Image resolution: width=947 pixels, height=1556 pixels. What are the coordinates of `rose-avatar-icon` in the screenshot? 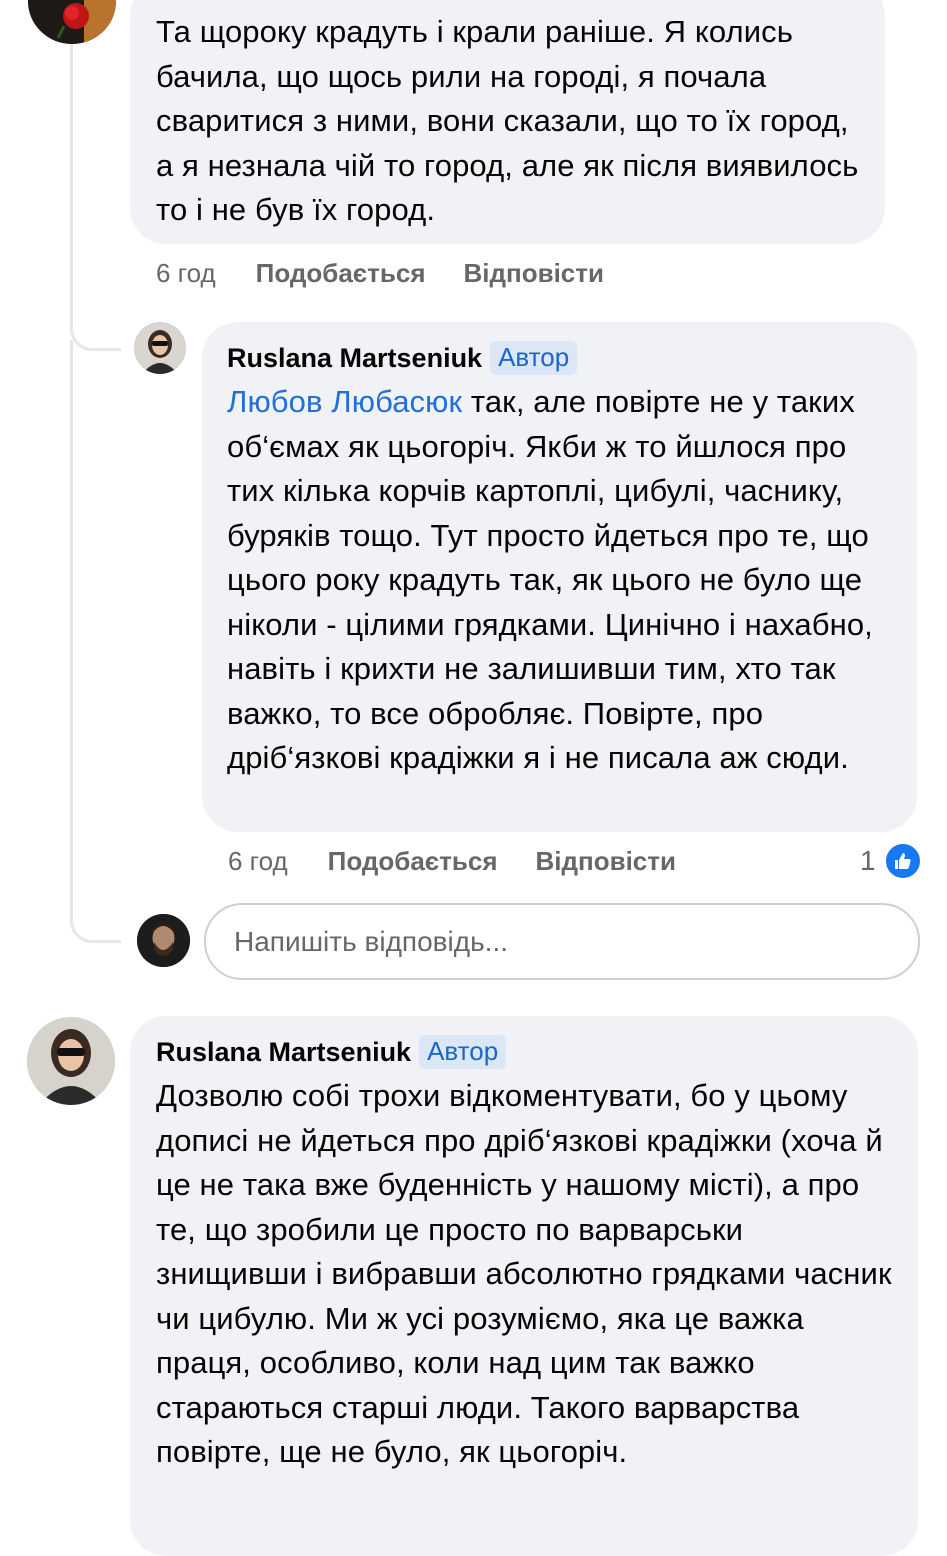 It's located at (72, 22).